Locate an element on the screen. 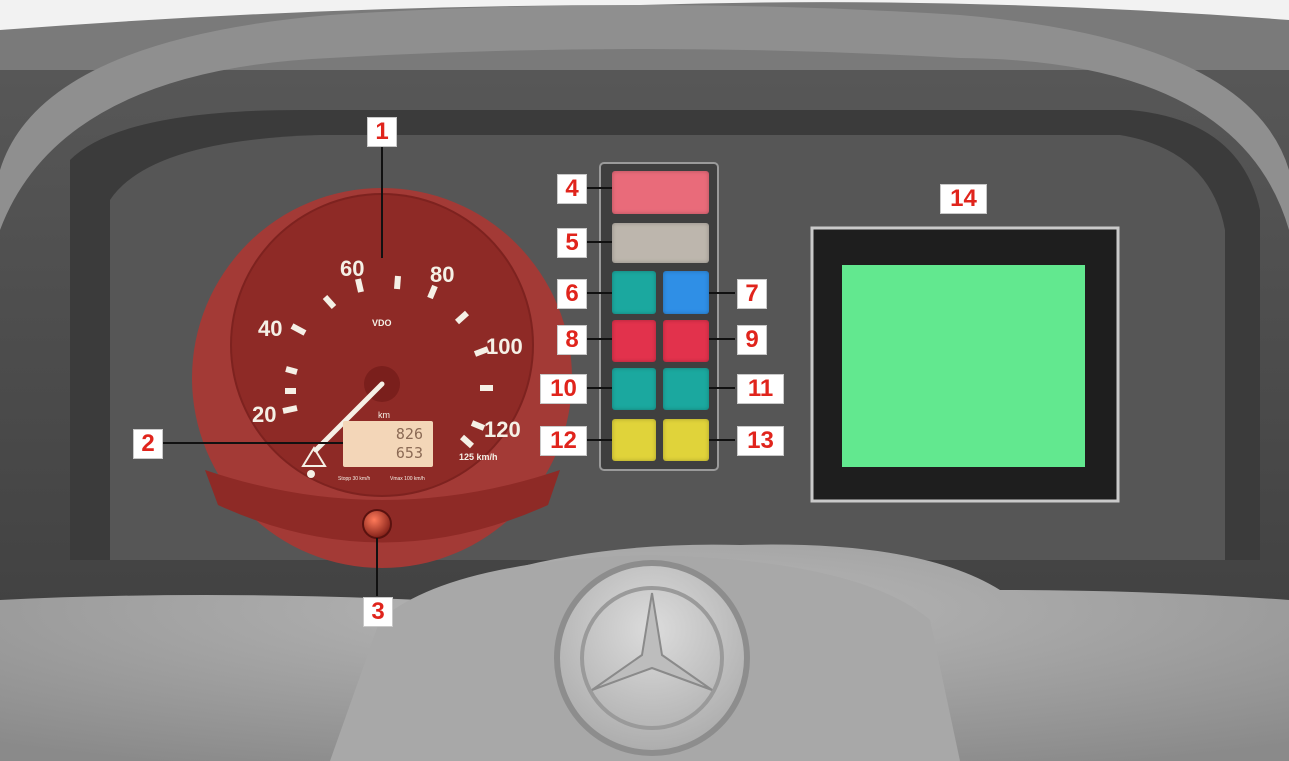 The height and width of the screenshot is (761, 1289). tick-label-100: 100 is located at coordinates (504, 346).